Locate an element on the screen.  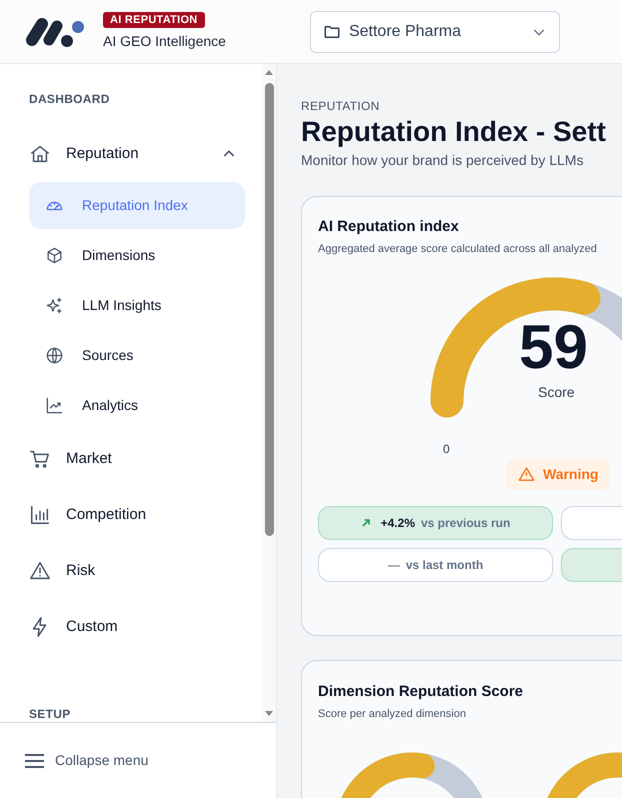
sidebar-subitem: Reputation Index is located at coordinates (137, 205).